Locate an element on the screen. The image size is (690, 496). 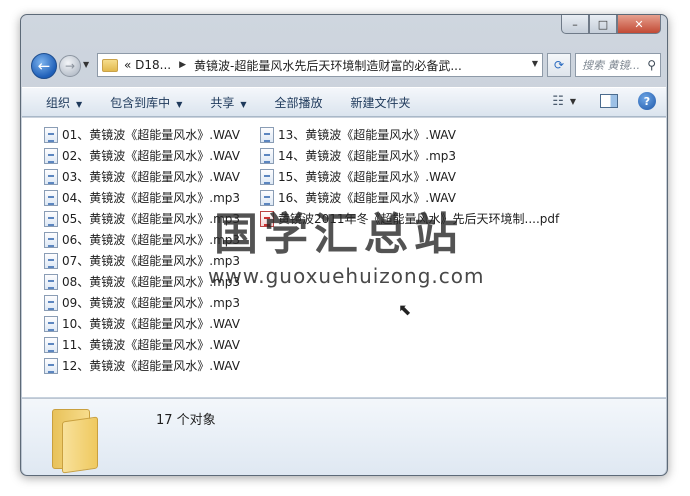
caption-buttons: – □ ✕ is located at coordinates (611, 24).